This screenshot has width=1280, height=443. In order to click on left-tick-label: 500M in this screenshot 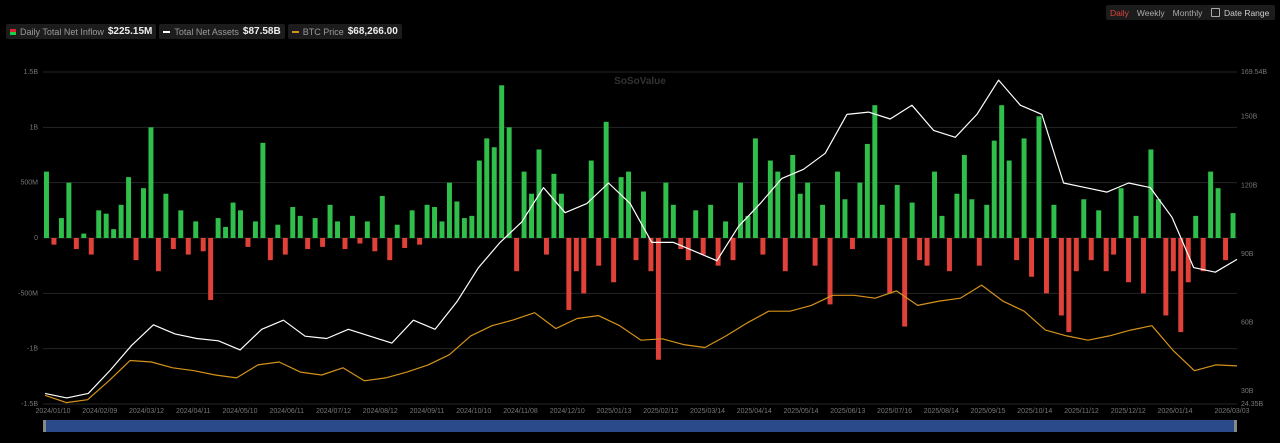, I will do `click(29, 183)`.